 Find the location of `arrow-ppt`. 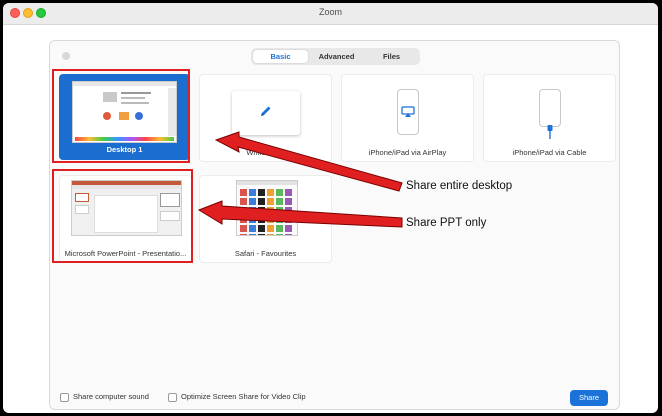

arrow-ppt is located at coordinates (300, 214).